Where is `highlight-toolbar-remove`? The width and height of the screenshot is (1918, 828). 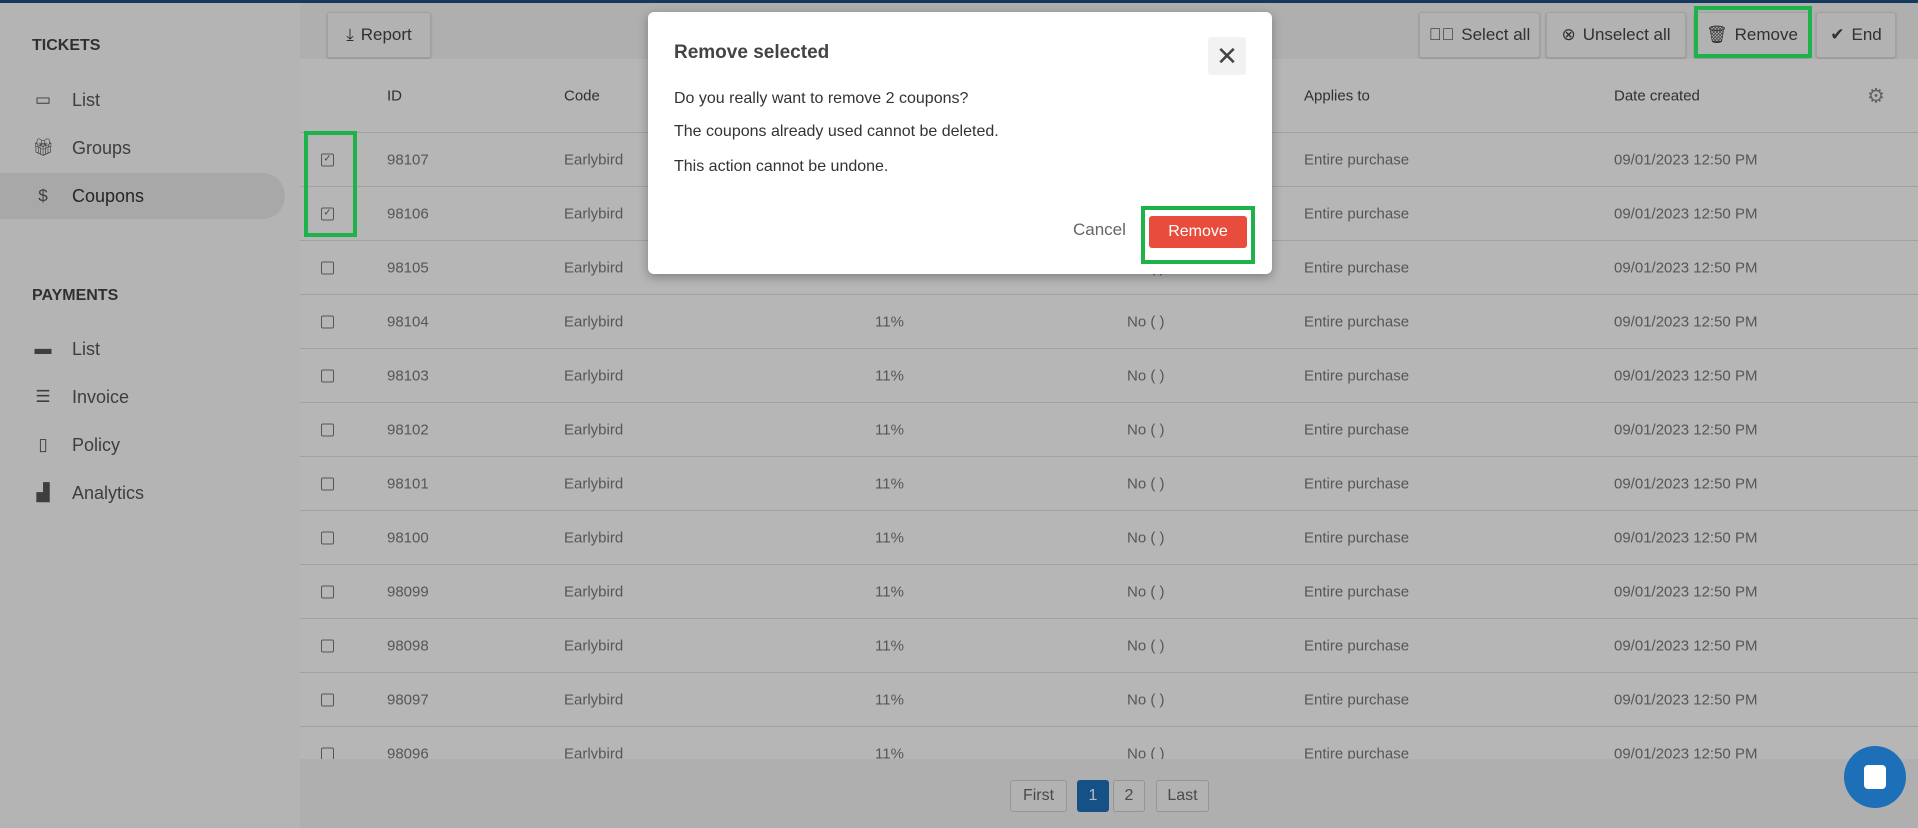
highlight-toolbar-remove is located at coordinates (1753, 32).